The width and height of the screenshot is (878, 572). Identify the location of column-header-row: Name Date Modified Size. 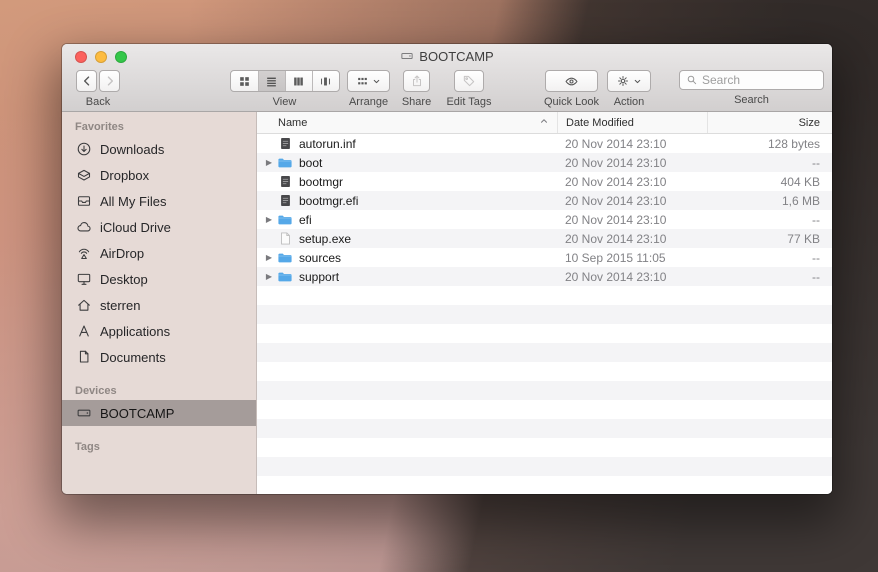
(544, 123).